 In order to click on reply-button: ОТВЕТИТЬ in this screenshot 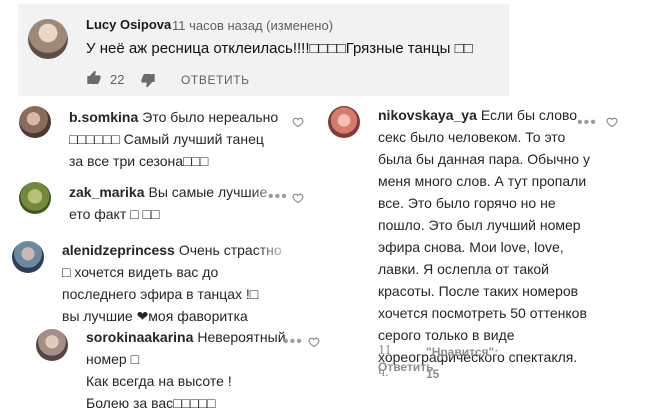, I will do `click(215, 80)`.